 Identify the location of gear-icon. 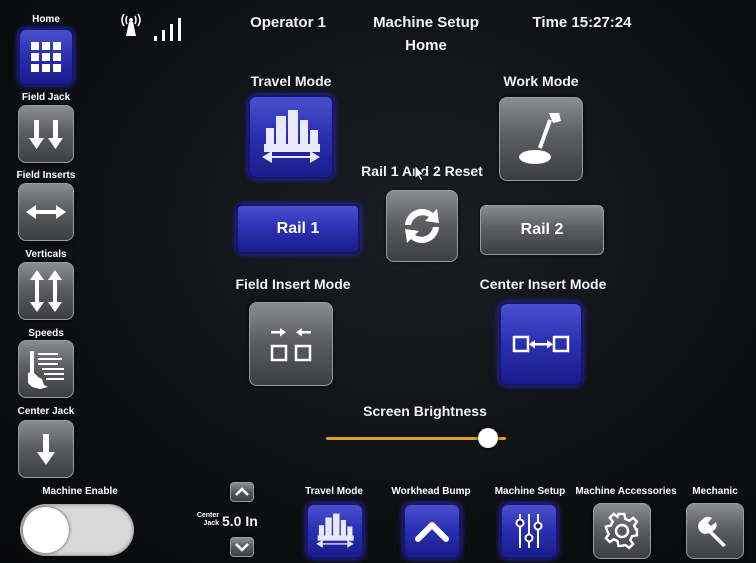
(621, 531).